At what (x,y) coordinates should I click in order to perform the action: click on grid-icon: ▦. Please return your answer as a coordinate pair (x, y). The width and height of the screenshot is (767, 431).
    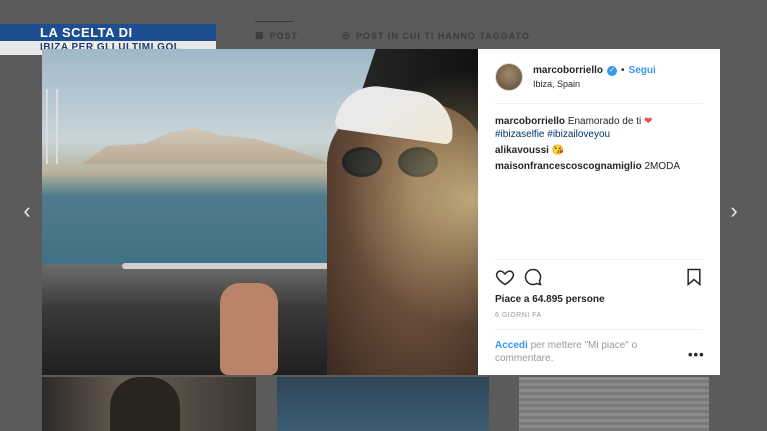
    Looking at the image, I should click on (260, 35).